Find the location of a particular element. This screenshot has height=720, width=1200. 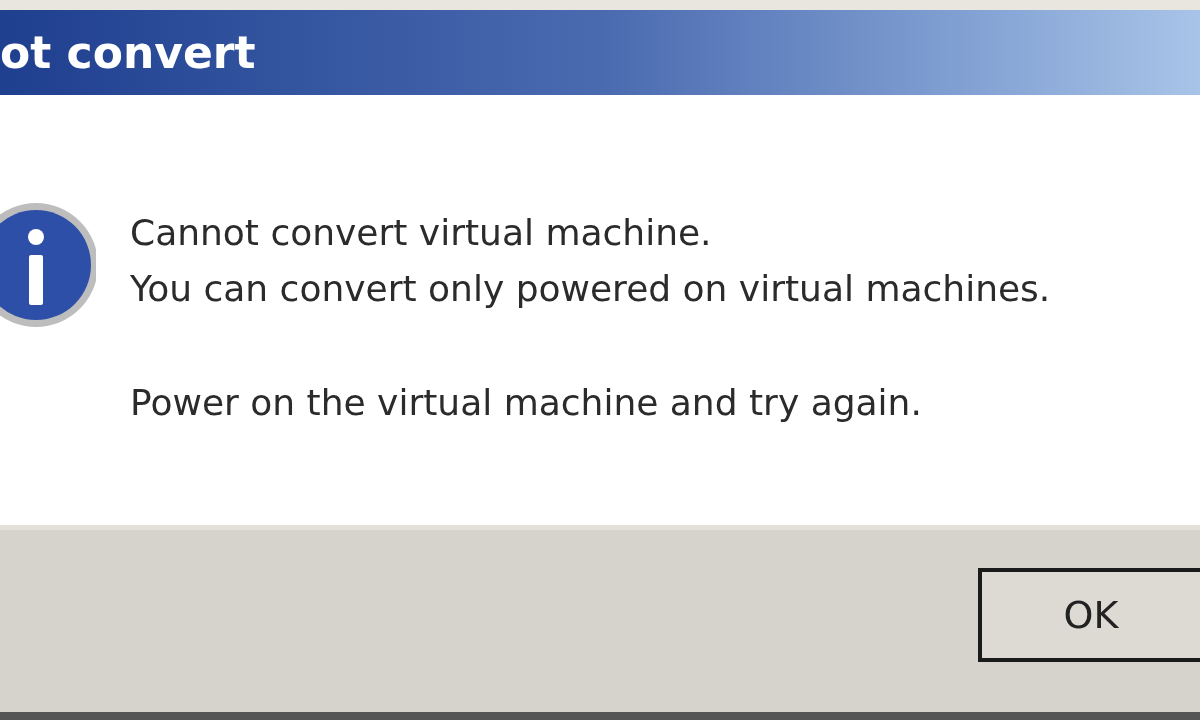

ok-button: OK is located at coordinates (1089, 615).